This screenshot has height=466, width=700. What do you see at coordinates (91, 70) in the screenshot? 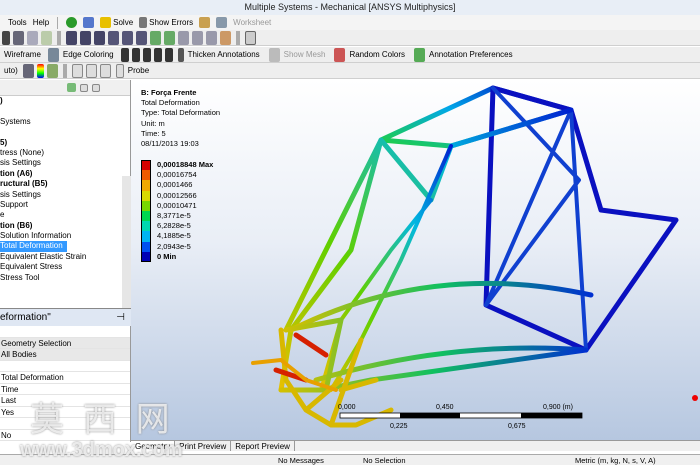
I see `min-icon` at bounding box center [91, 70].